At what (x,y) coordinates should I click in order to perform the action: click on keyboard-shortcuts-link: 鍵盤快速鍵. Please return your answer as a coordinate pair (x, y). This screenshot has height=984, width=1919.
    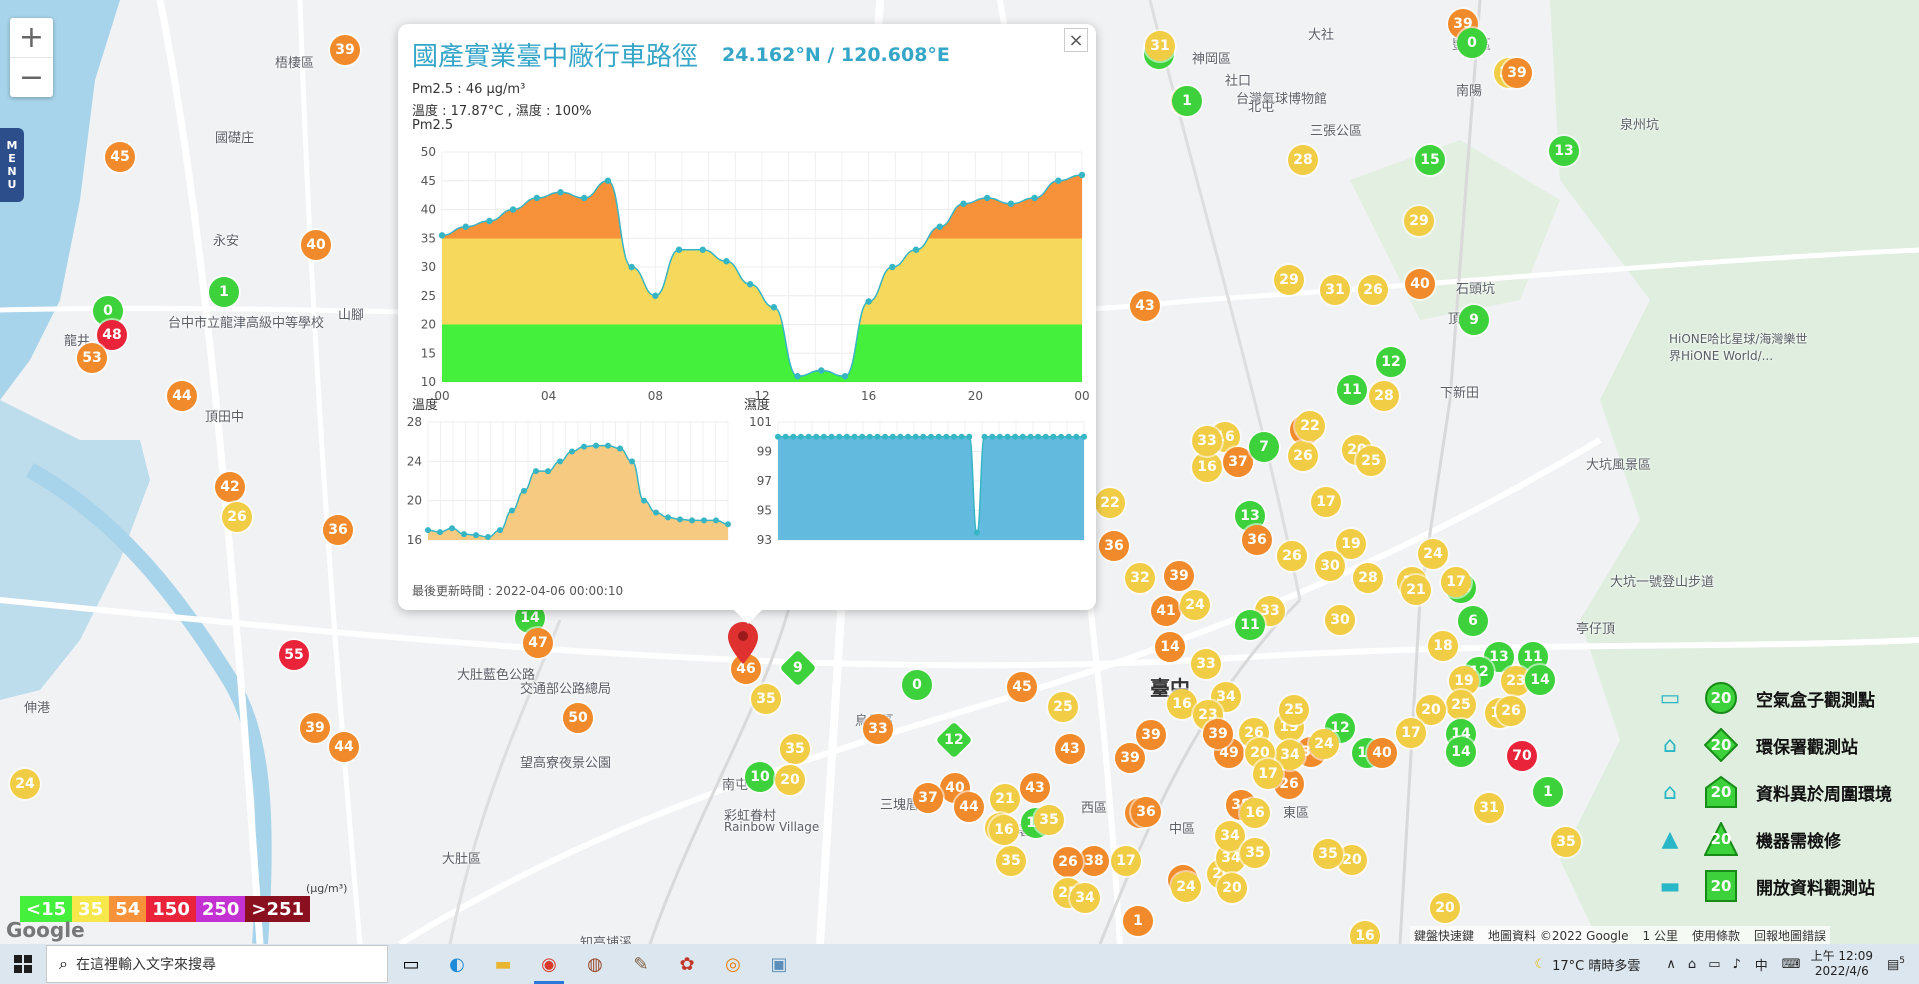
    Looking at the image, I should click on (1444, 935).